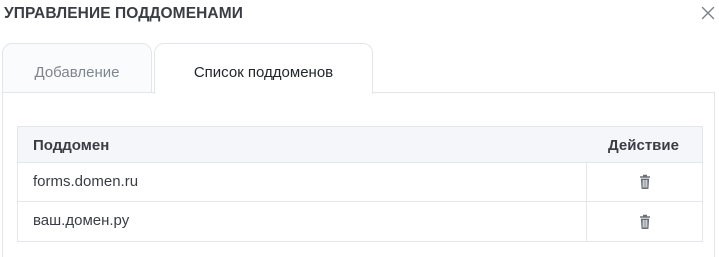 Image resolution: width=719 pixels, height=257 pixels. What do you see at coordinates (77, 72) in the screenshot?
I see `tab-add-label: Добавление` at bounding box center [77, 72].